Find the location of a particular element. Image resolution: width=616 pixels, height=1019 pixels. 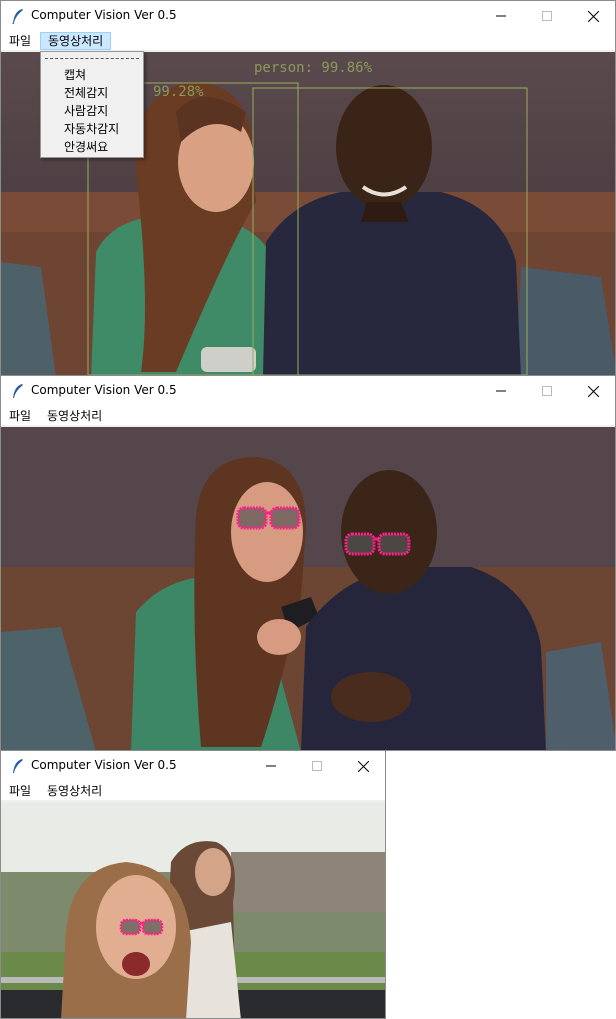

detection-label: 99.28% is located at coordinates (178, 92).